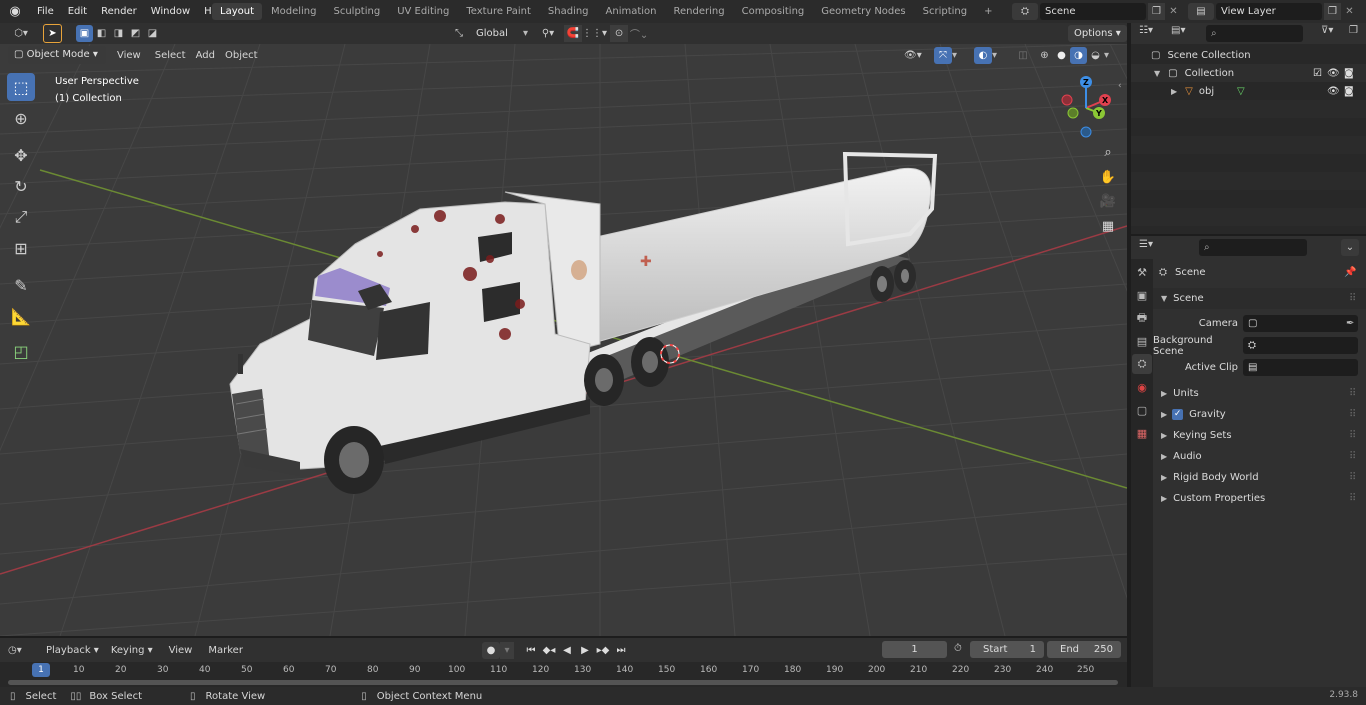 The width and height of the screenshot is (1366, 705). Describe the element at coordinates (773, 11) in the screenshot. I see `tab-compositing: Compositing` at that location.